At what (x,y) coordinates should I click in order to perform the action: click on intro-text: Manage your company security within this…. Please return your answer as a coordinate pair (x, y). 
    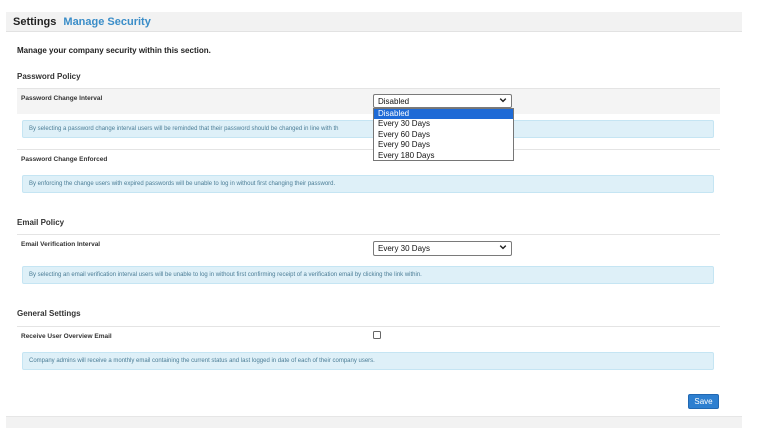
    Looking at the image, I should click on (114, 50).